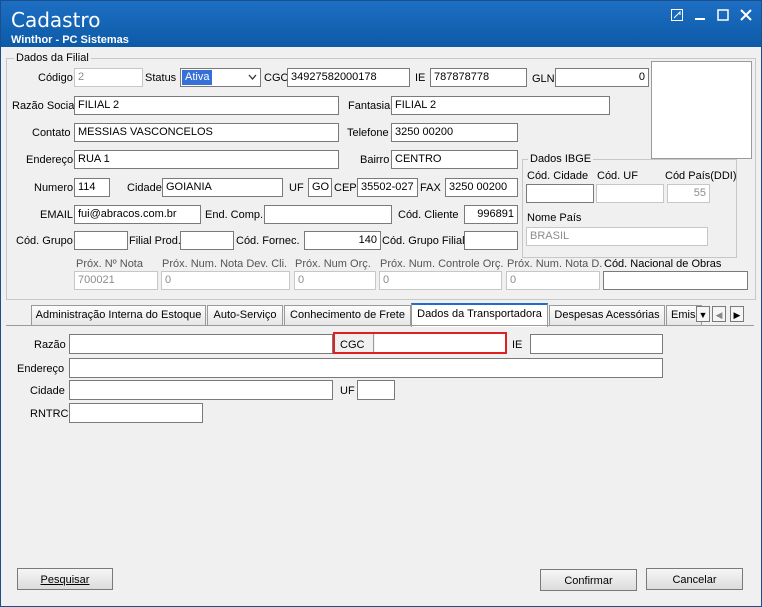 This screenshot has height=607, width=762. What do you see at coordinates (491, 240) in the screenshot?
I see `cod-grupo-filial-input` at bounding box center [491, 240].